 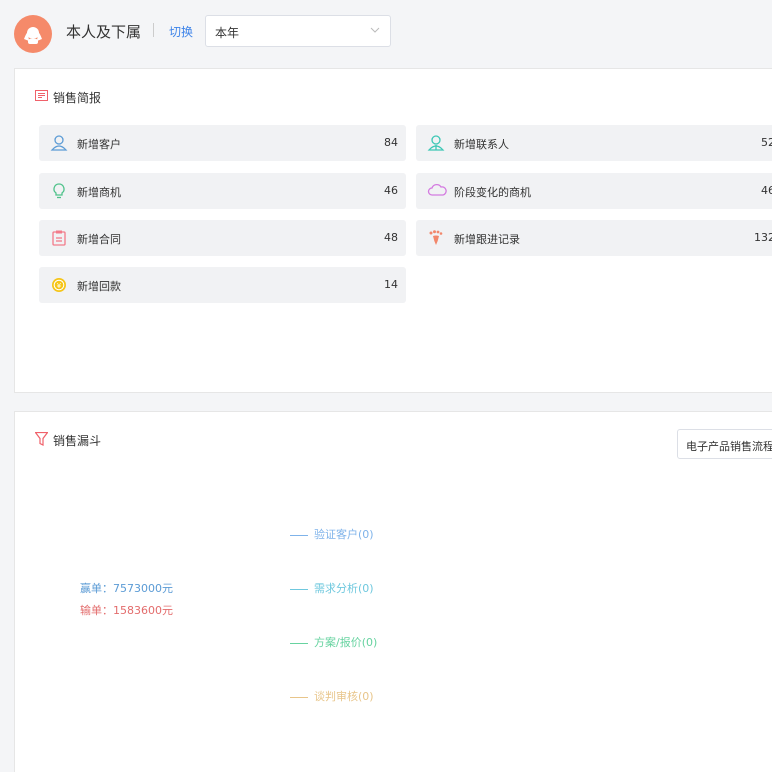 I want to click on funnel-stage: 需求分析(0), so click(x=332, y=588).